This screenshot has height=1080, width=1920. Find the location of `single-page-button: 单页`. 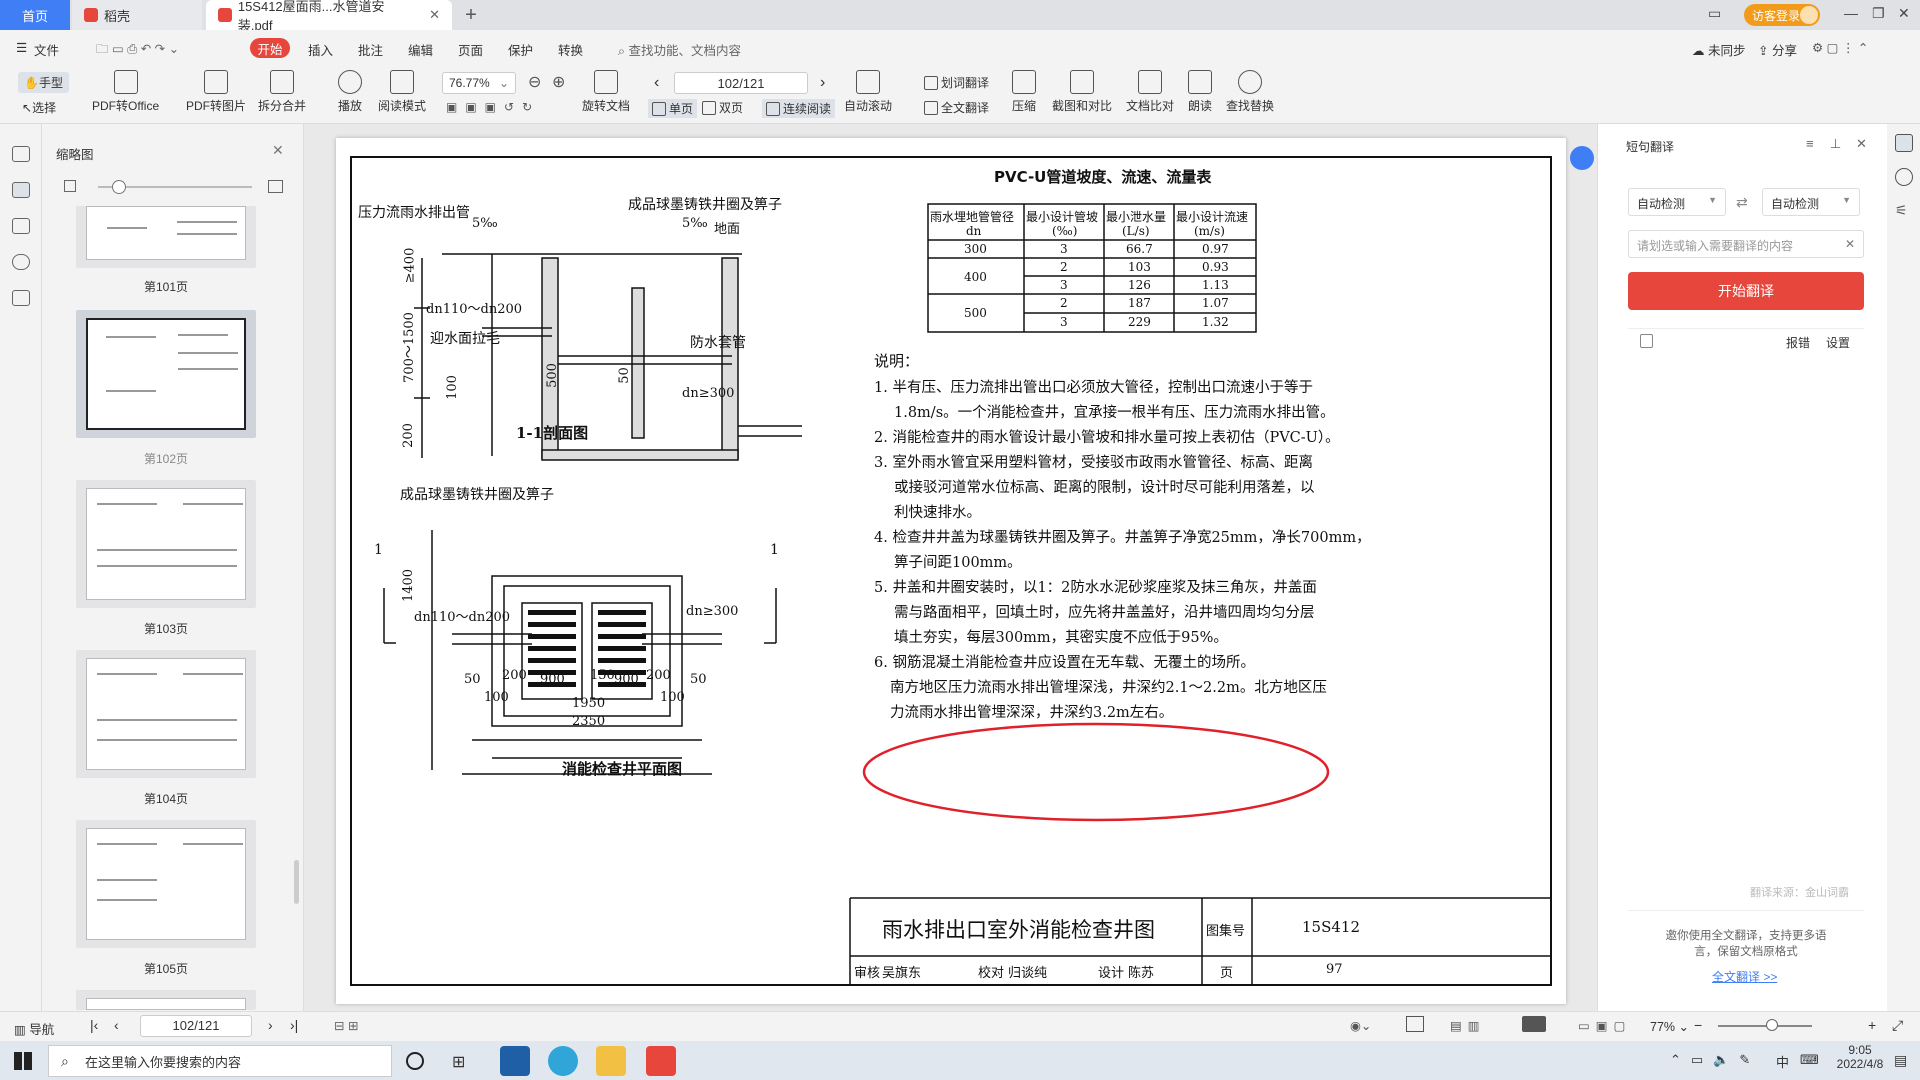

single-page-button: 单页 is located at coordinates (673, 108).